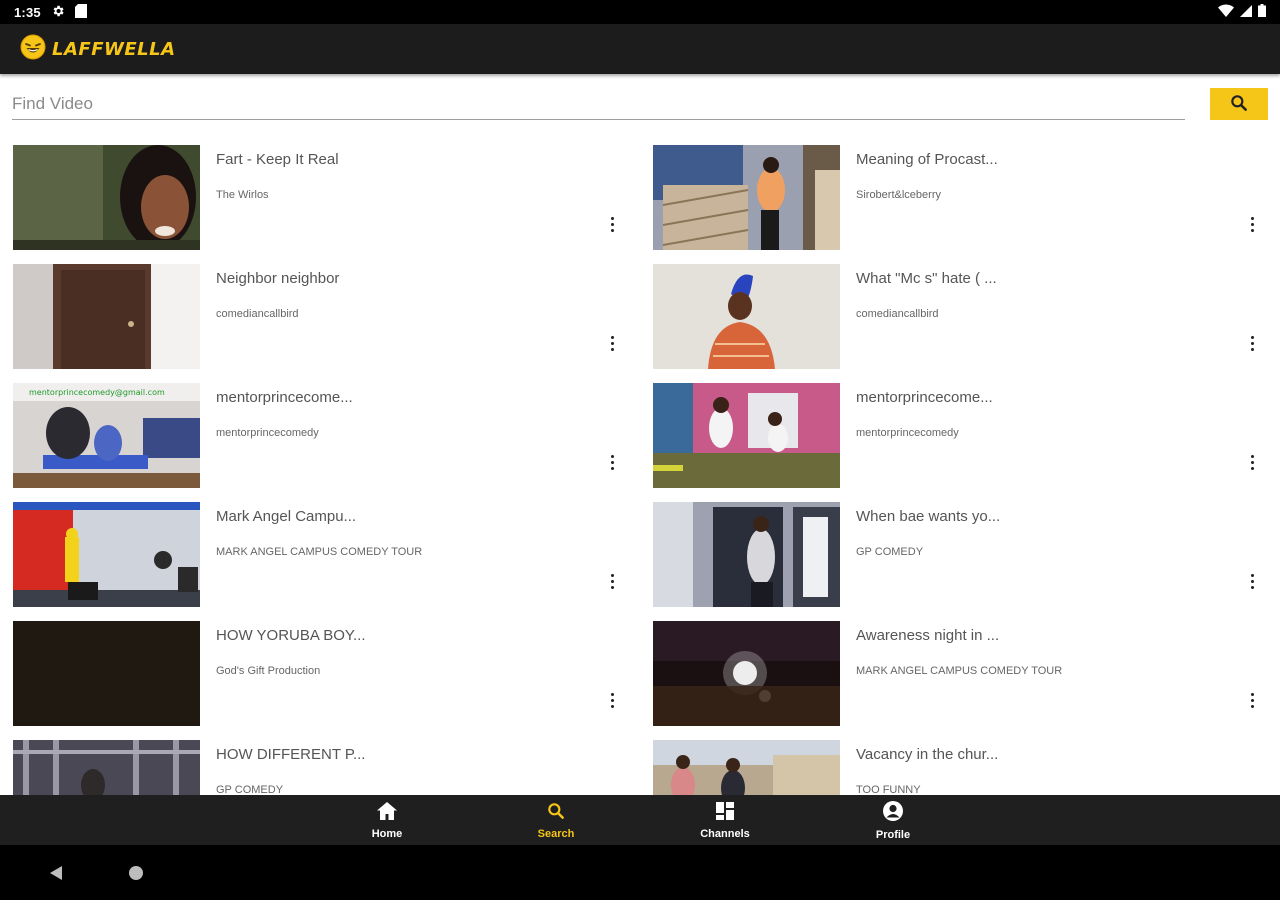 The image size is (1280, 900). What do you see at coordinates (893, 813) in the screenshot?
I see `profile-icon` at bounding box center [893, 813].